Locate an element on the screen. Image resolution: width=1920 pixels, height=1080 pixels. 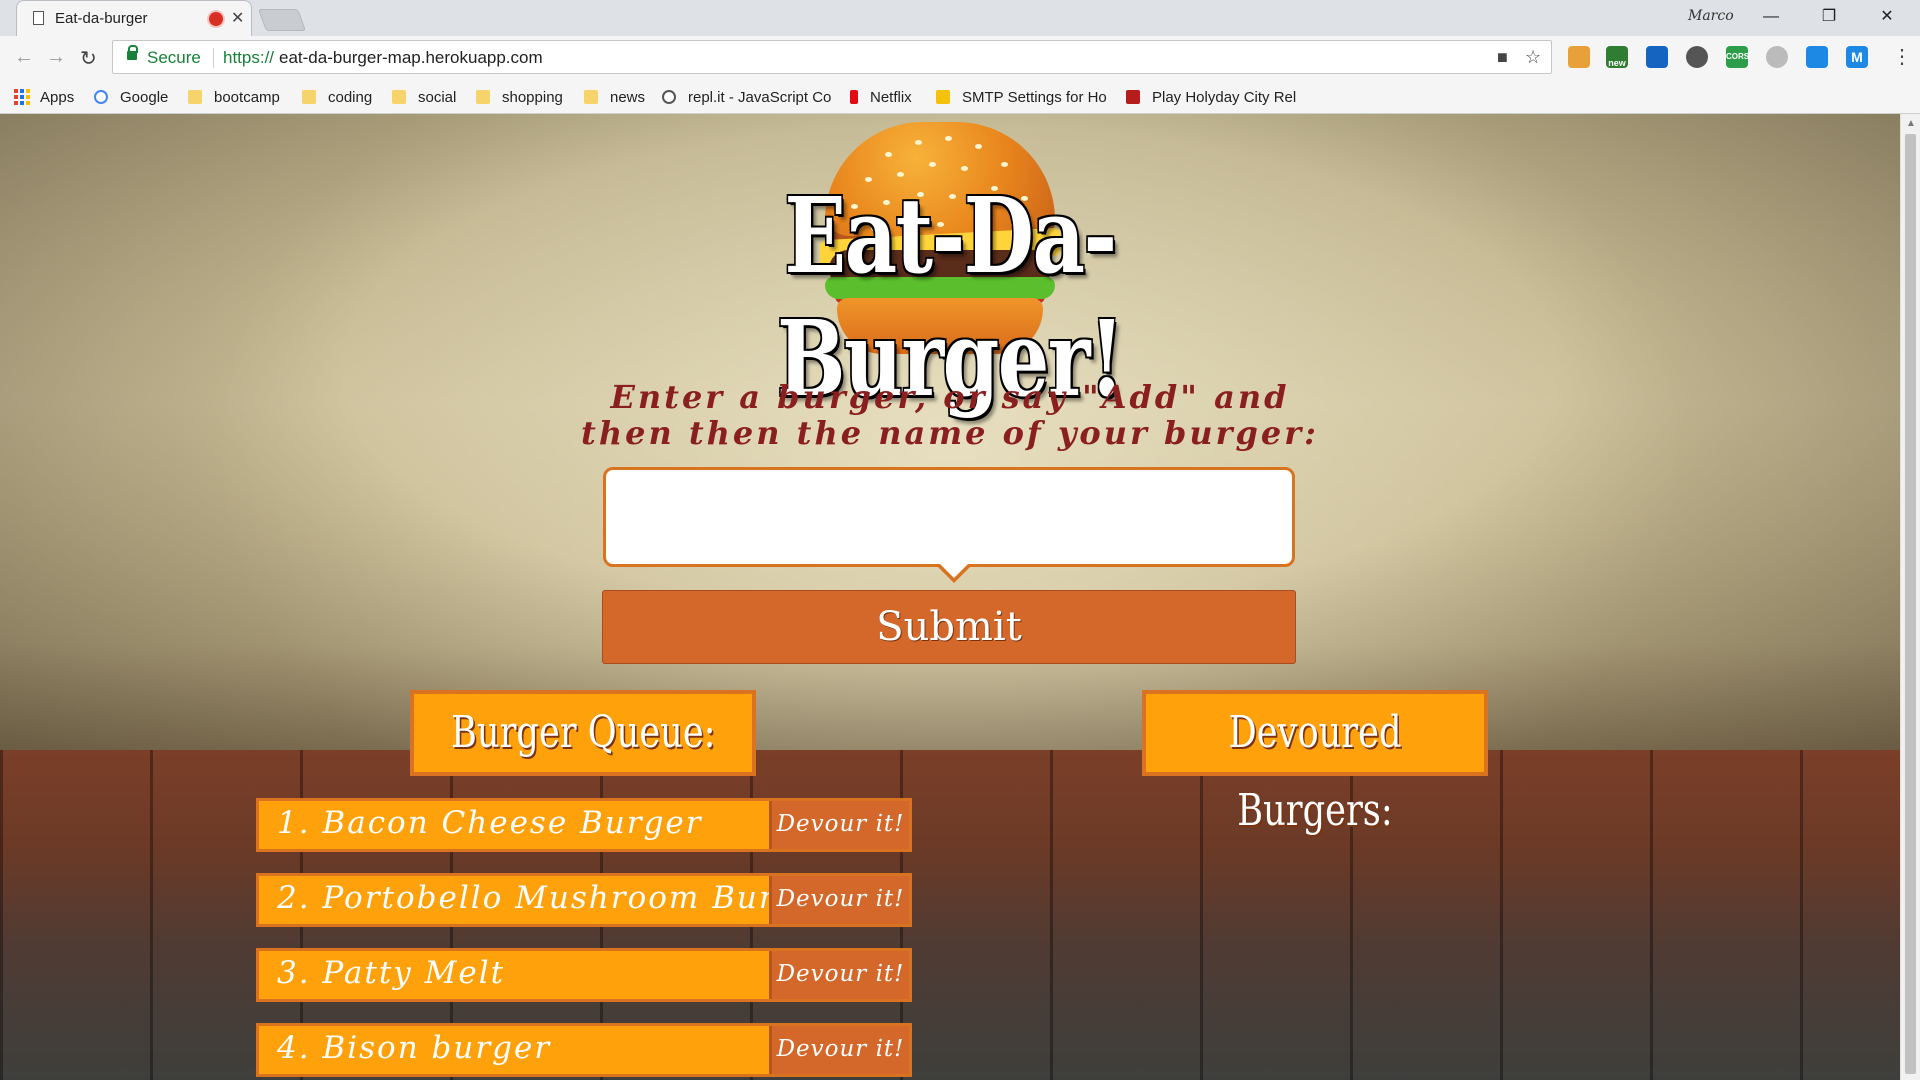
lock-icon is located at coordinates (132, 52).